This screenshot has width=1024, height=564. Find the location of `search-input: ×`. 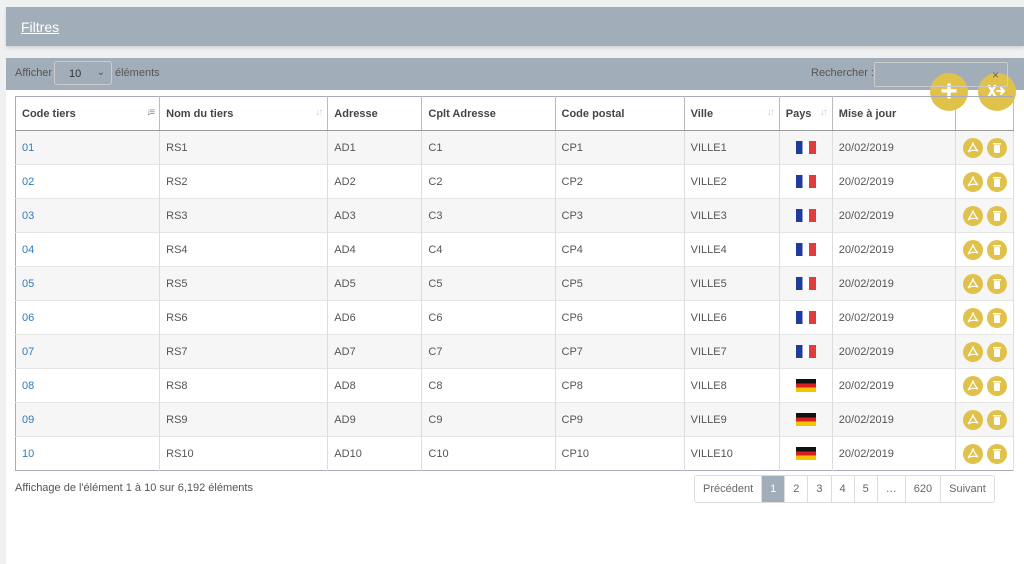

search-input: × is located at coordinates (941, 74).